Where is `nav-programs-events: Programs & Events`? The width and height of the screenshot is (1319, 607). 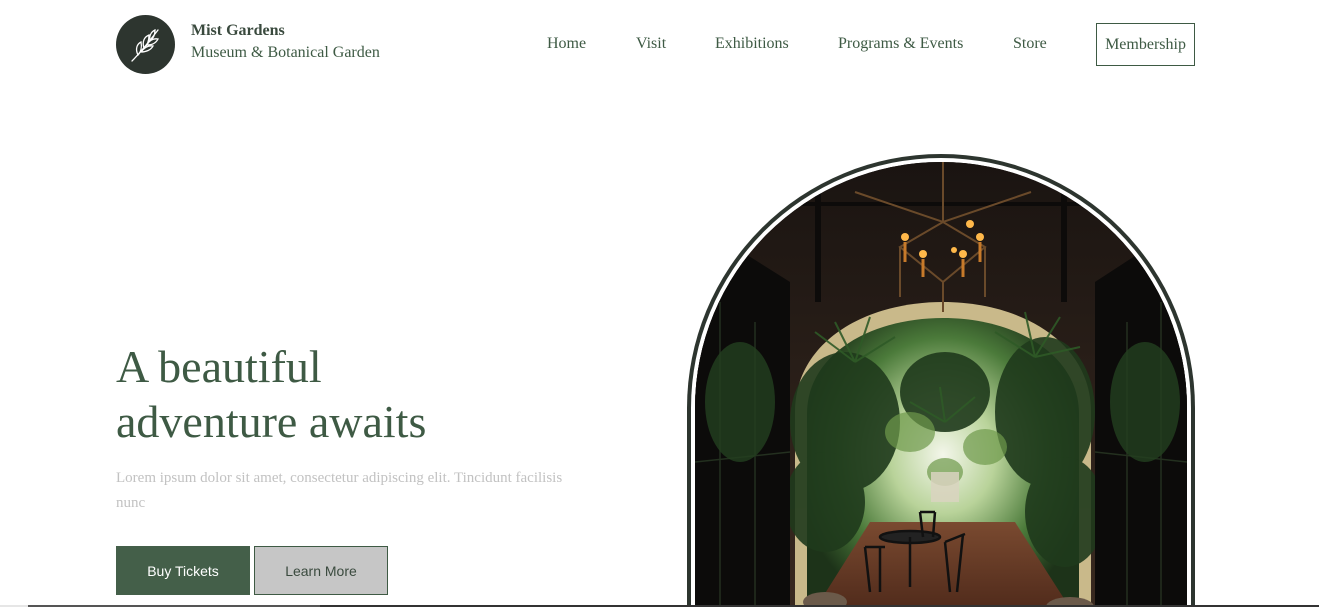
nav-programs-events: Programs & Events is located at coordinates (900, 44).